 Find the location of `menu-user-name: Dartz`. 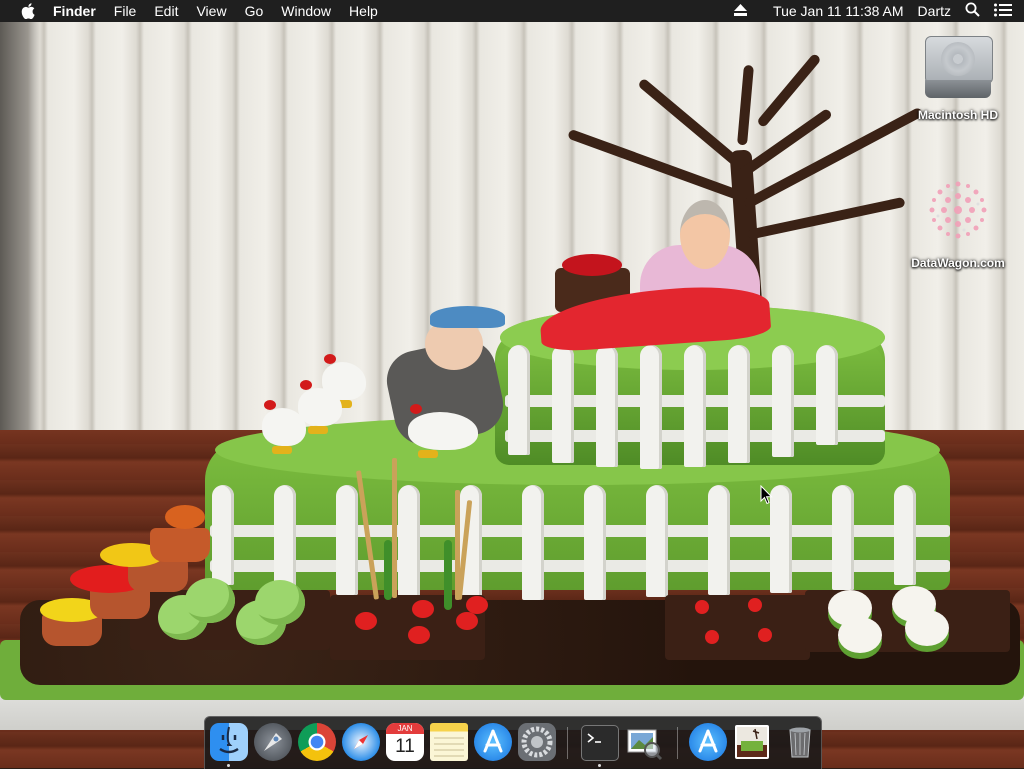

menu-user-name: Dartz is located at coordinates (934, 11).